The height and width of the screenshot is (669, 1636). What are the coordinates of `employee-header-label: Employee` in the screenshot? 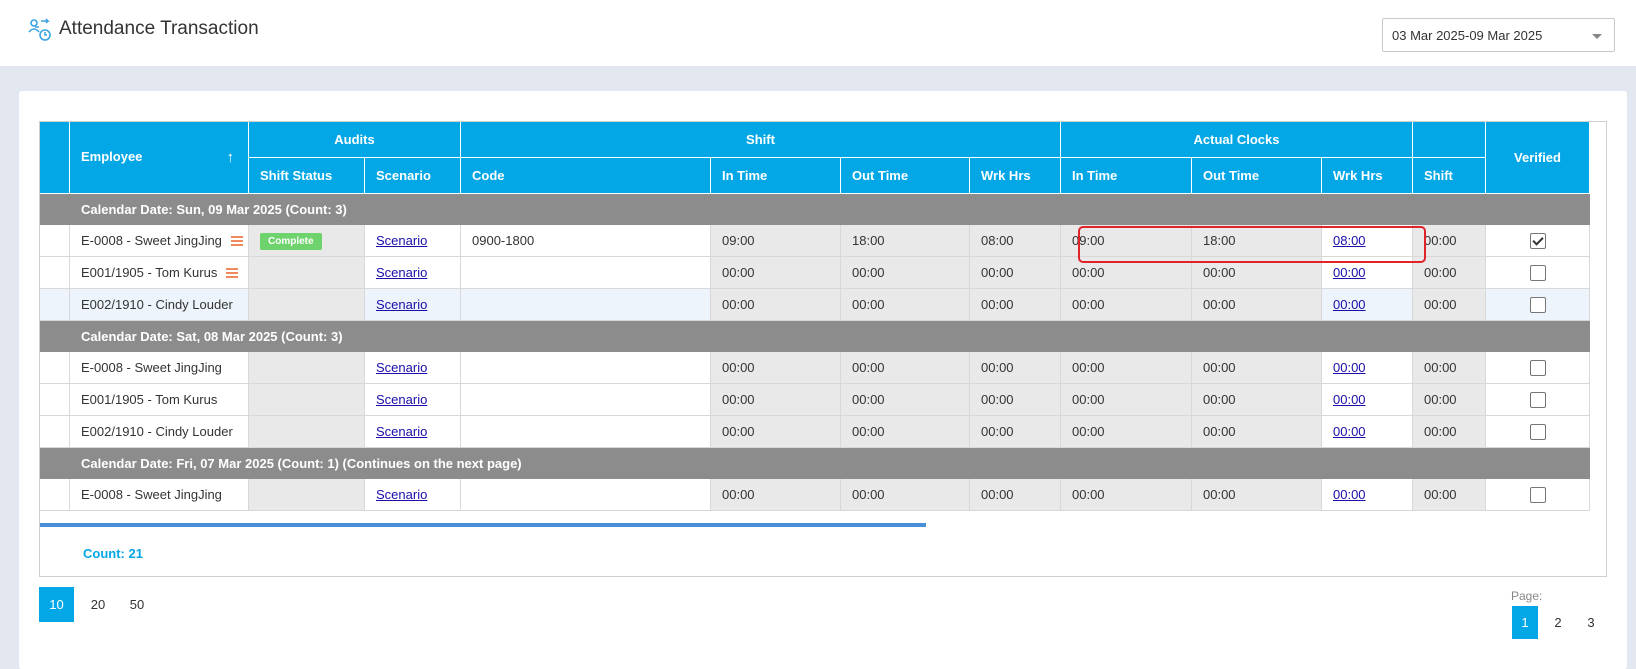 It's located at (112, 156).